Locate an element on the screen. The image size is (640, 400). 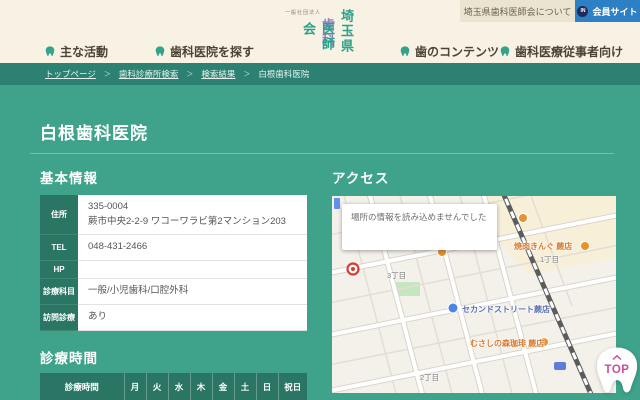
poi-marker-secondstreet is located at coordinates (453, 308).